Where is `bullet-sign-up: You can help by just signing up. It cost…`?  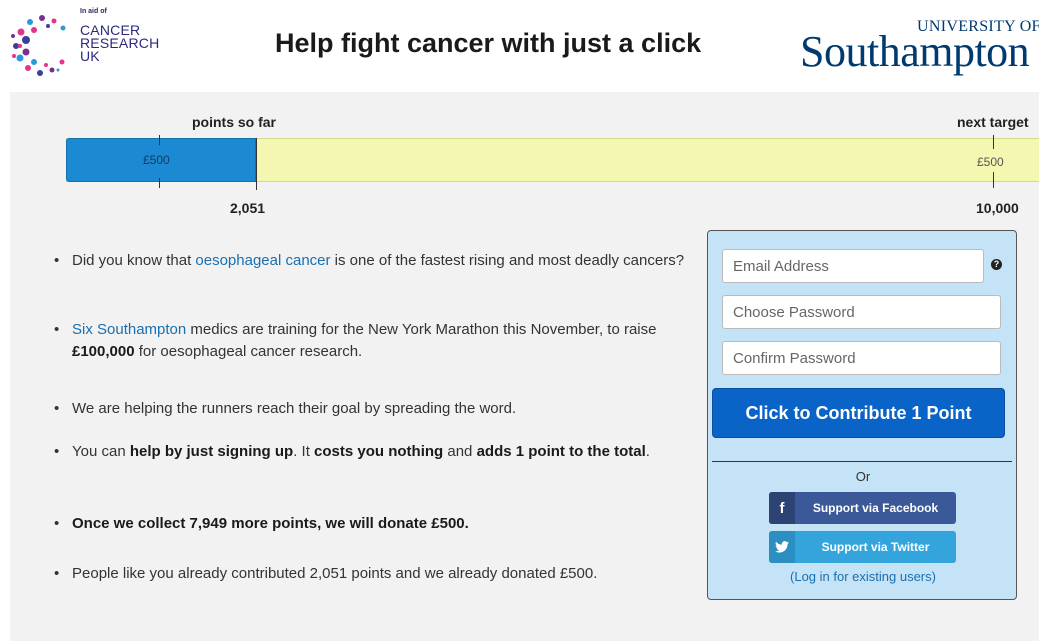
bullet-sign-up: You can help by just signing up. It cost… is located at coordinates (372, 452).